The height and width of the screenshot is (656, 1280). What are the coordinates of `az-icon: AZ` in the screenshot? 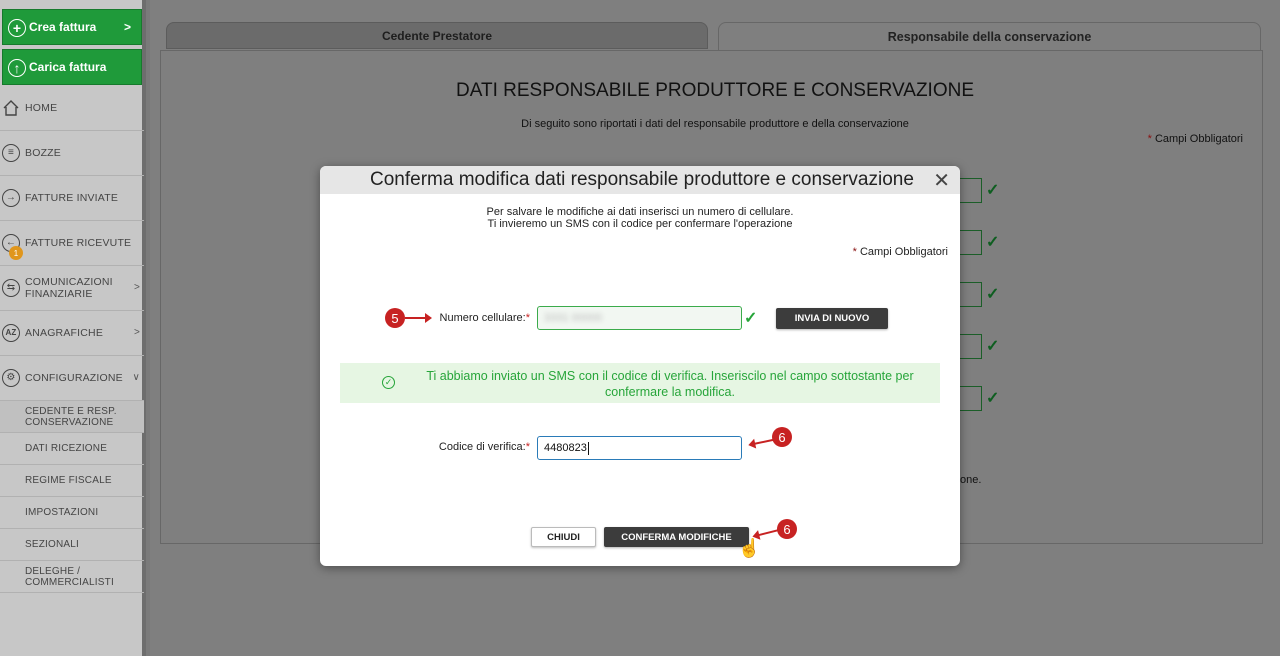 It's located at (11, 333).